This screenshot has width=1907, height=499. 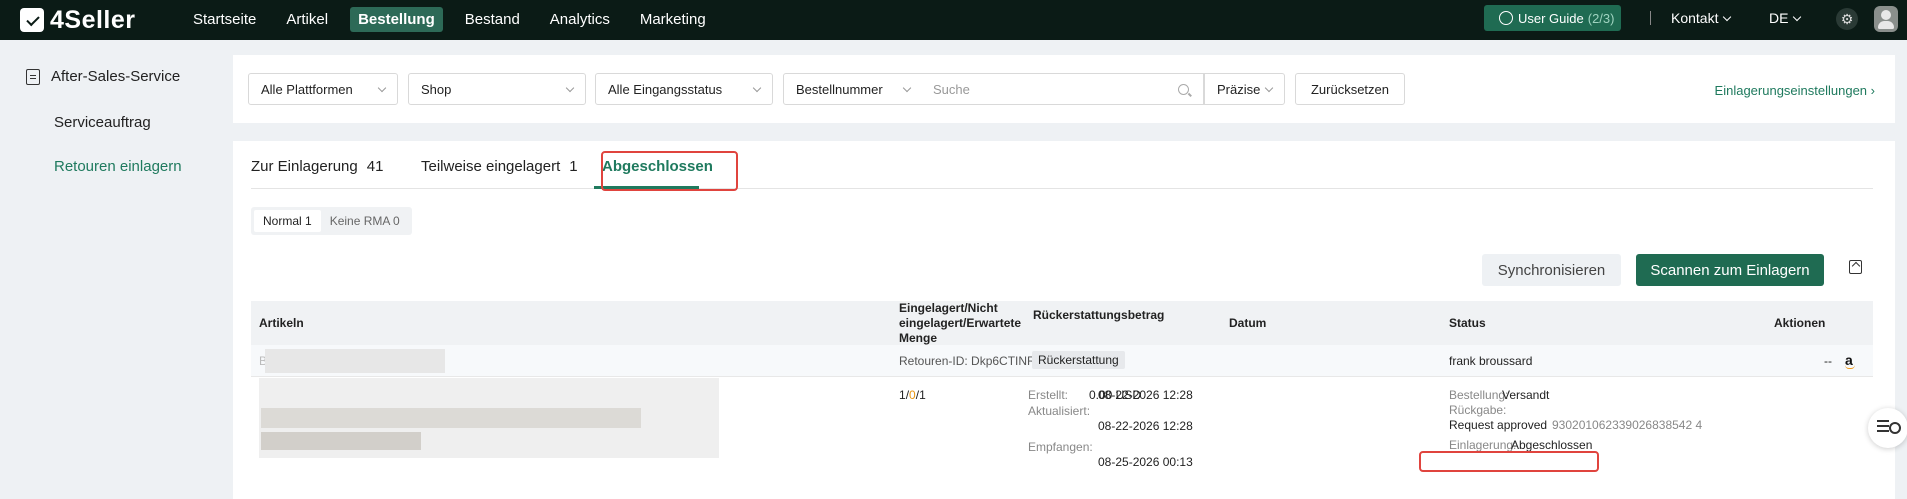 What do you see at coordinates (1791, 90) in the screenshot?
I see `storage-settings-label: Einlagerungseinstellungen` at bounding box center [1791, 90].